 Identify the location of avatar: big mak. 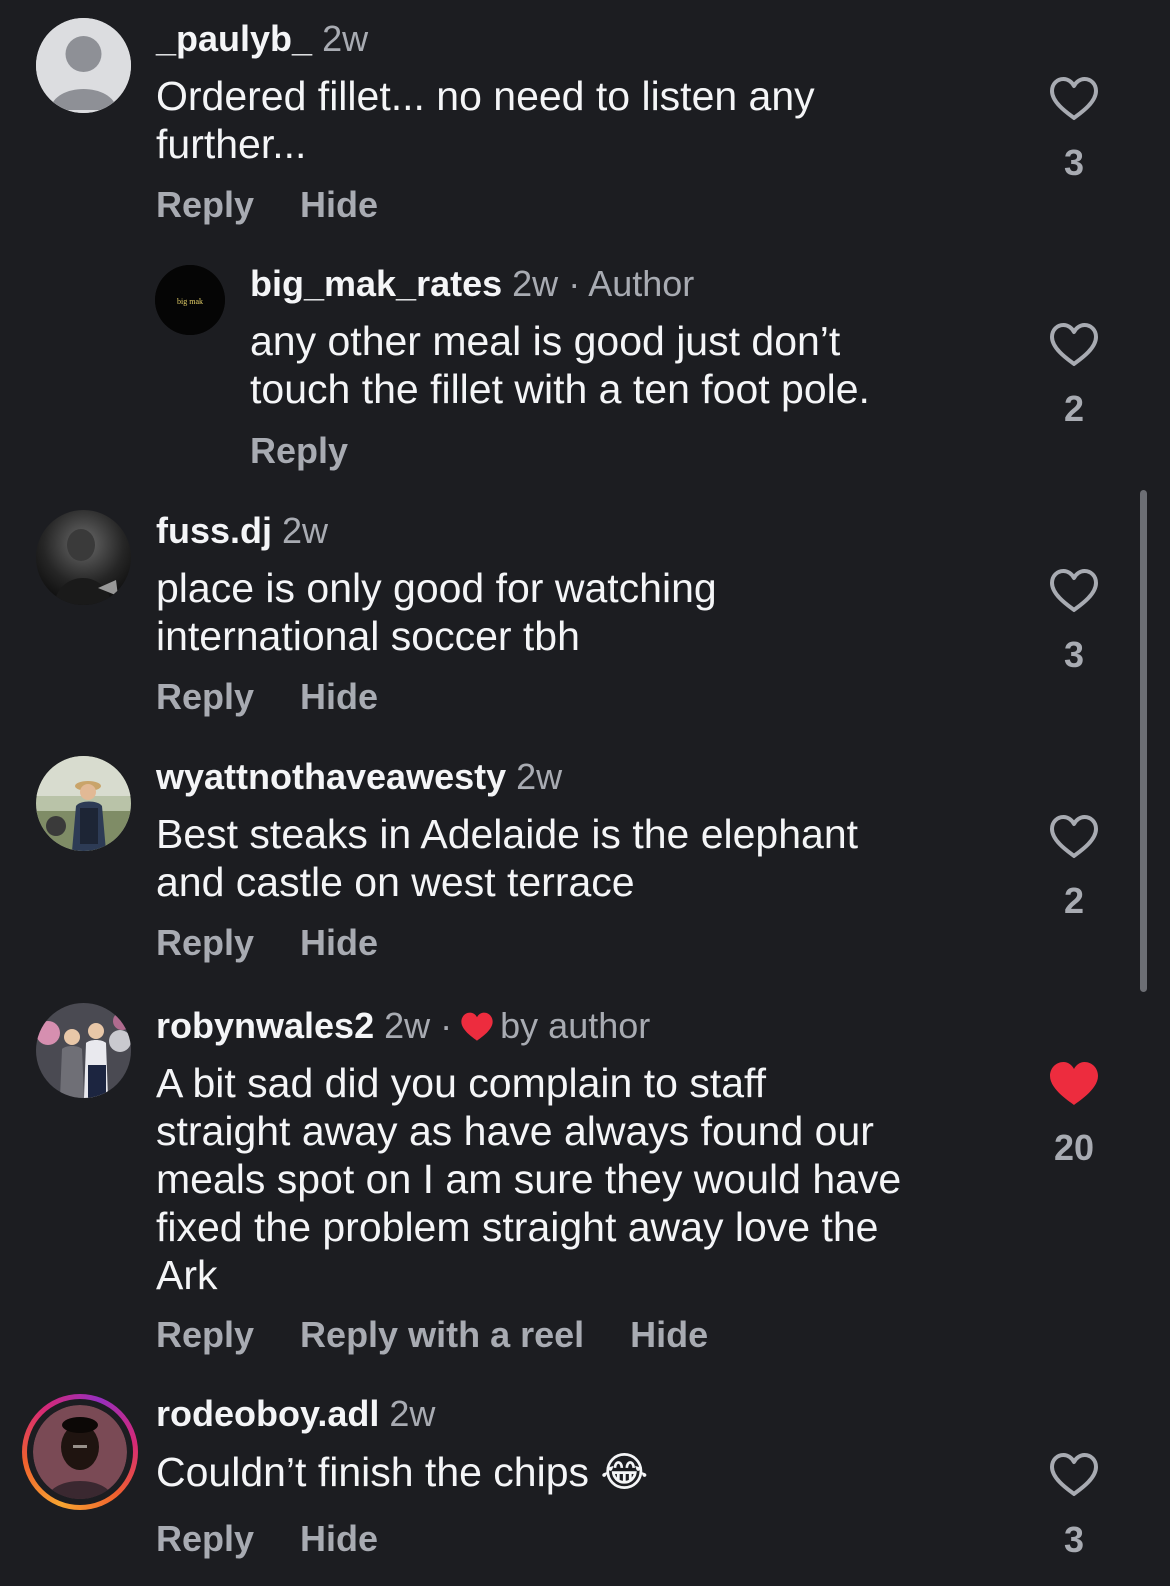
(190, 300).